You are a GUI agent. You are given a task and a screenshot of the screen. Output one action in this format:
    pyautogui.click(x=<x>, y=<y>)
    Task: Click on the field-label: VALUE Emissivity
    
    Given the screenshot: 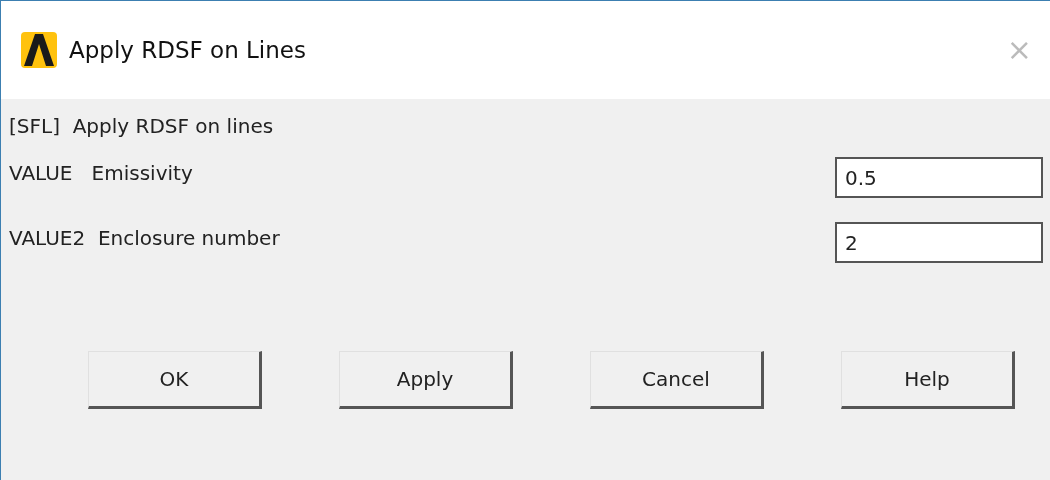 What is the action you would take?
    pyautogui.click(x=101, y=173)
    